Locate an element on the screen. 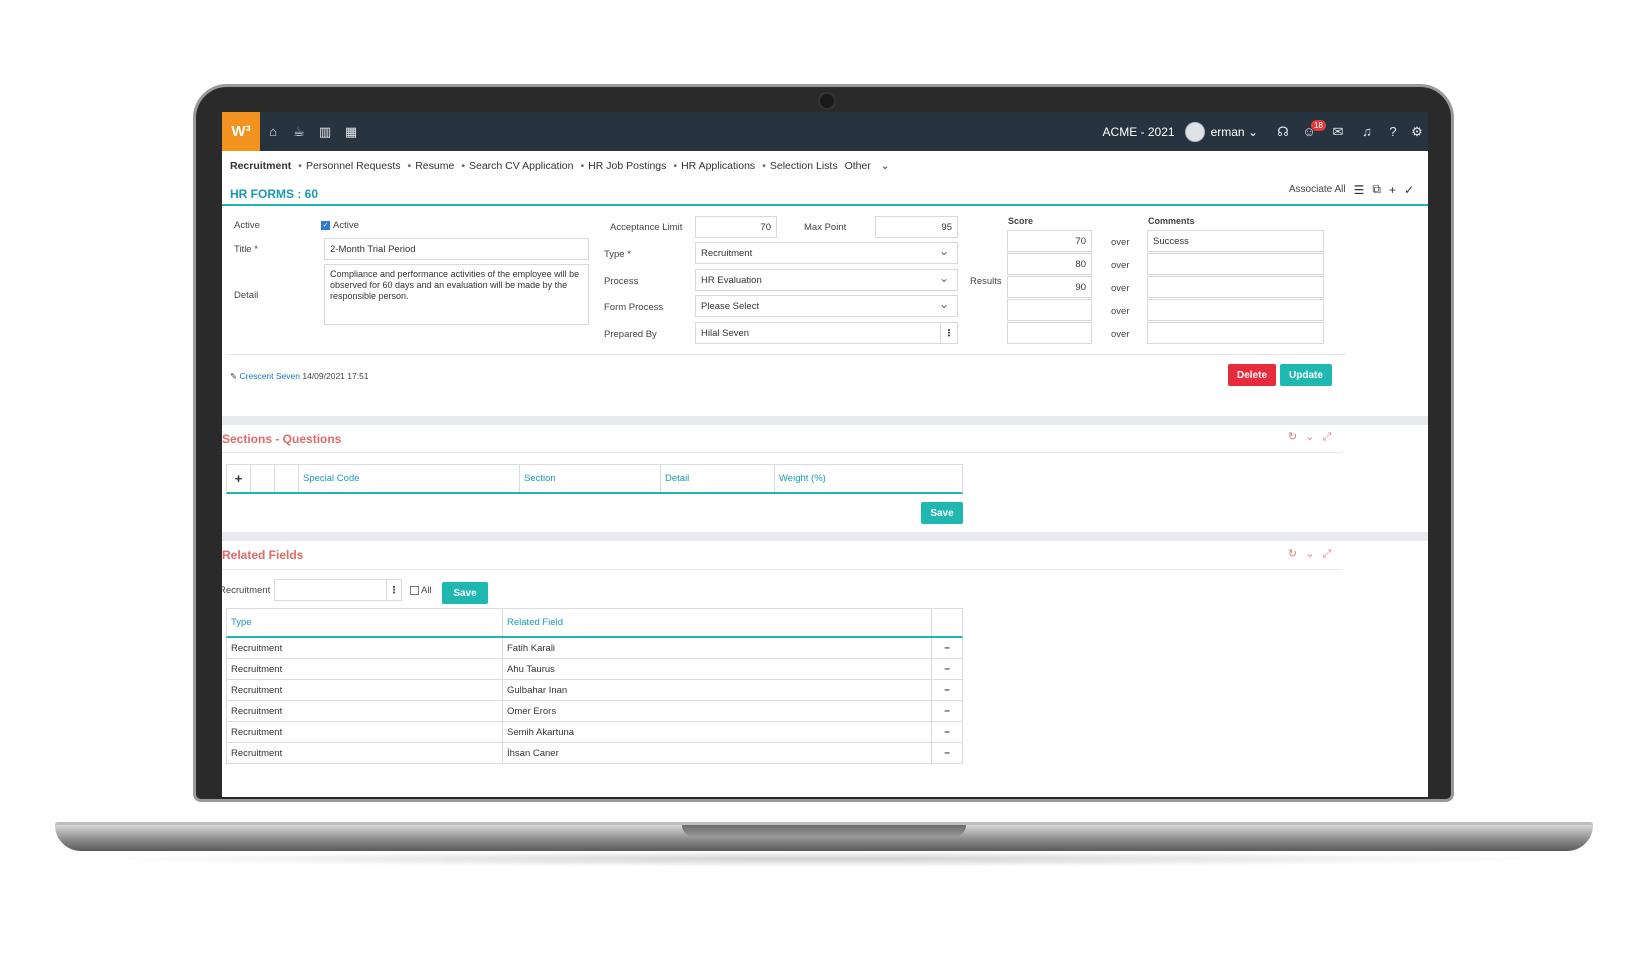 This screenshot has width=1649, height=953. table-row: Recruitment İhsan Caner − is located at coordinates (594, 753).